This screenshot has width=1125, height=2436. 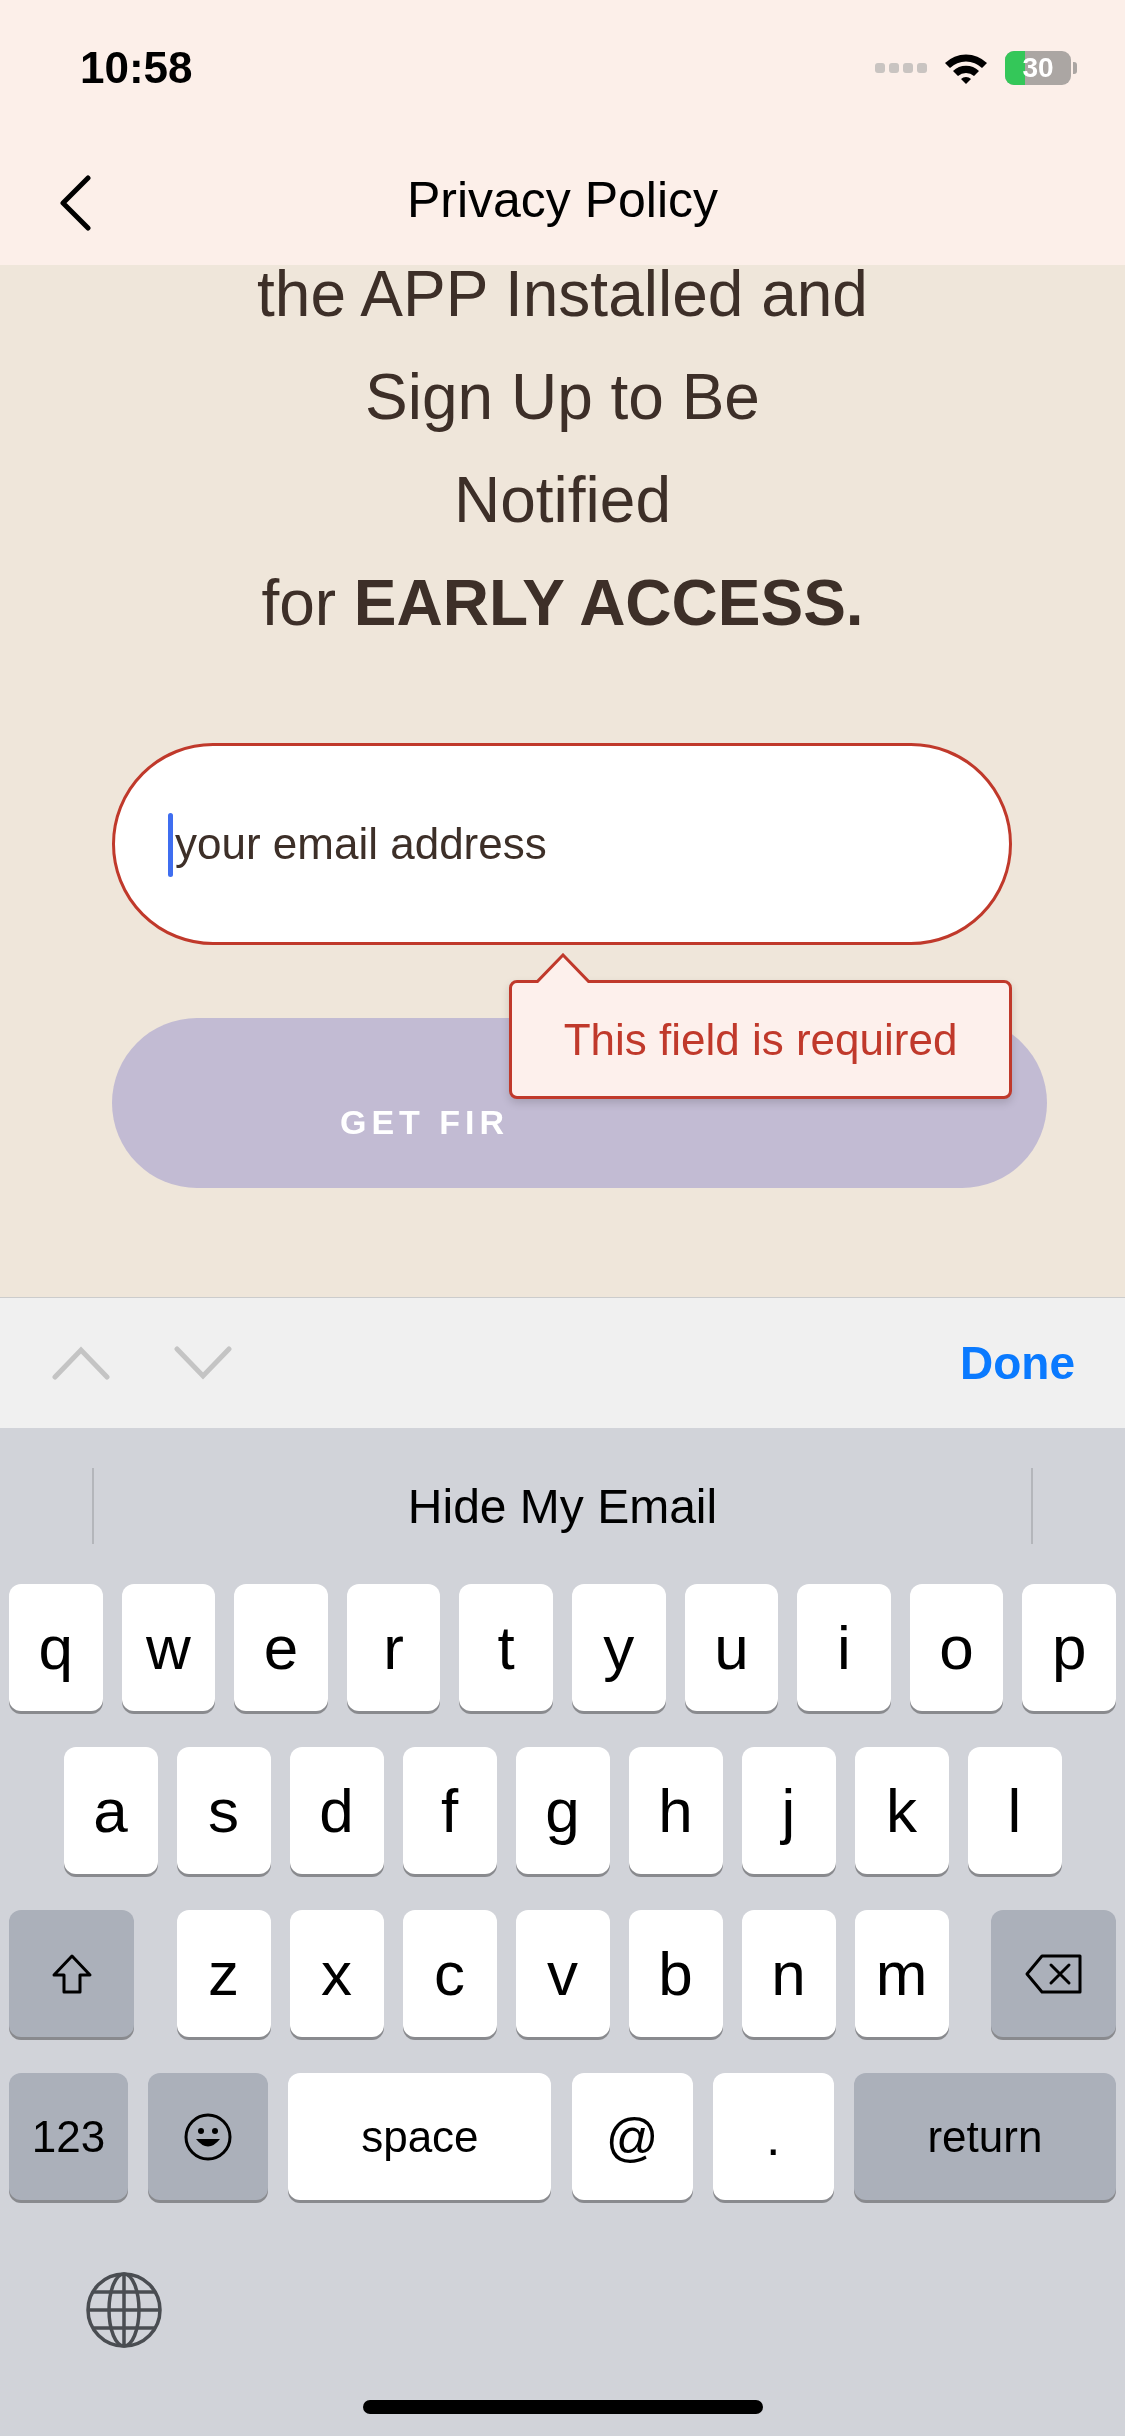 I want to click on period-key: ., so click(x=773, y=2136).